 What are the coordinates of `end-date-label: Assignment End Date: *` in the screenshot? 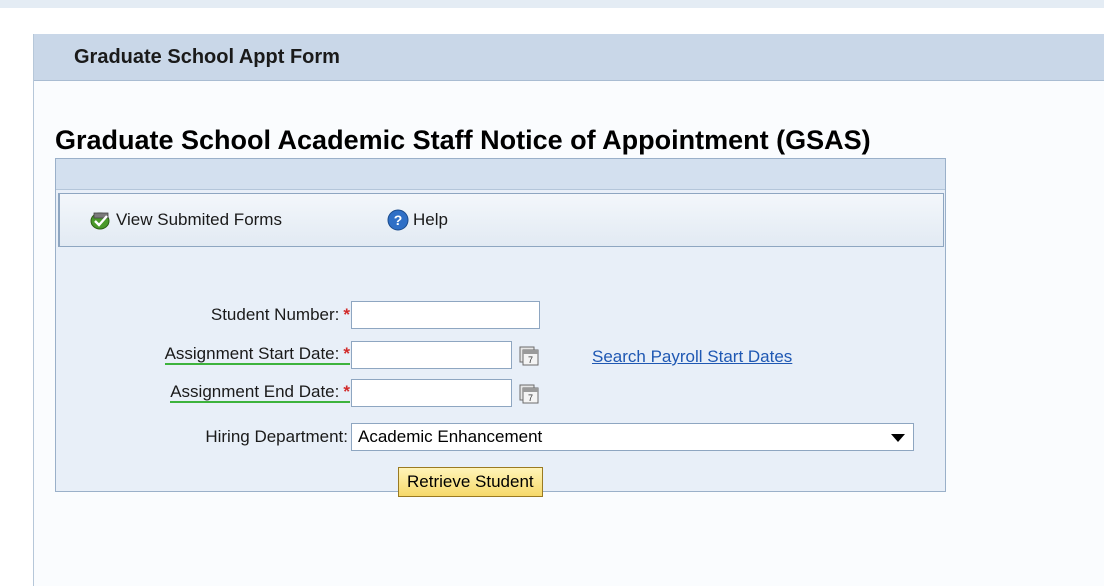 It's located at (260, 392).